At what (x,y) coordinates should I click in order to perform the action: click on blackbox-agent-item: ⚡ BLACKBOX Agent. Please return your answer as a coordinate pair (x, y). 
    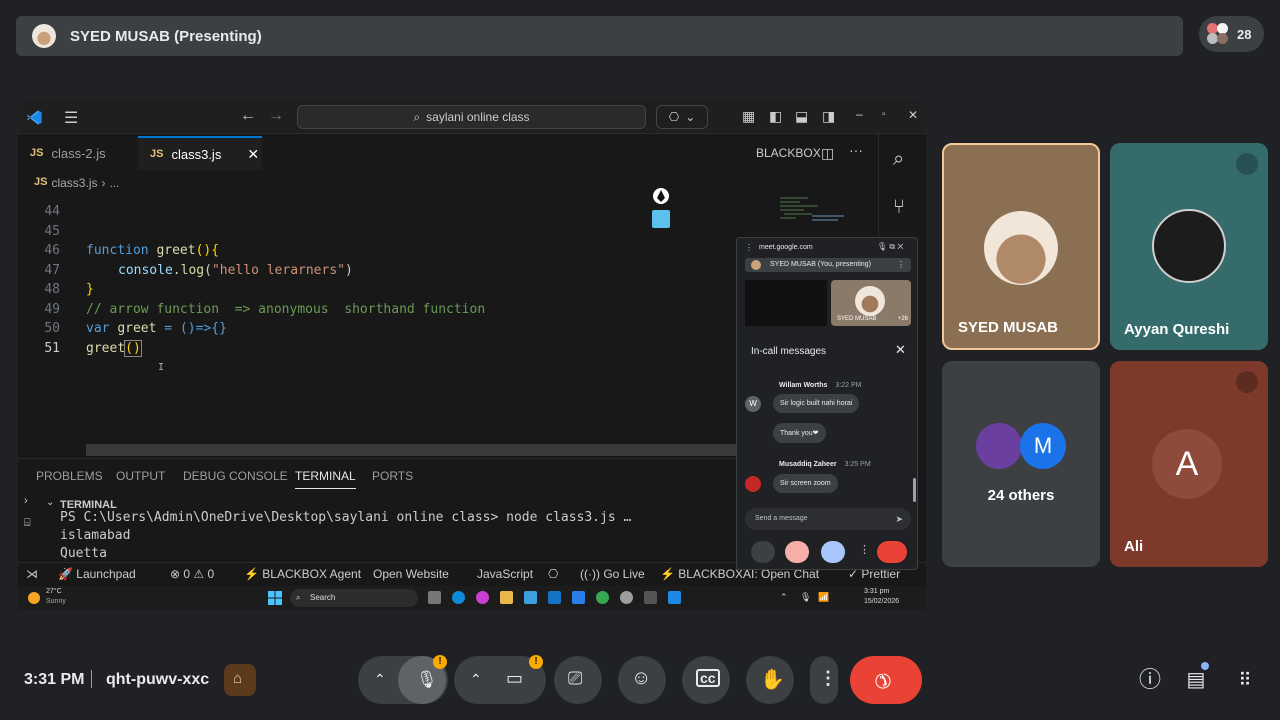
    Looking at the image, I should click on (302, 574).